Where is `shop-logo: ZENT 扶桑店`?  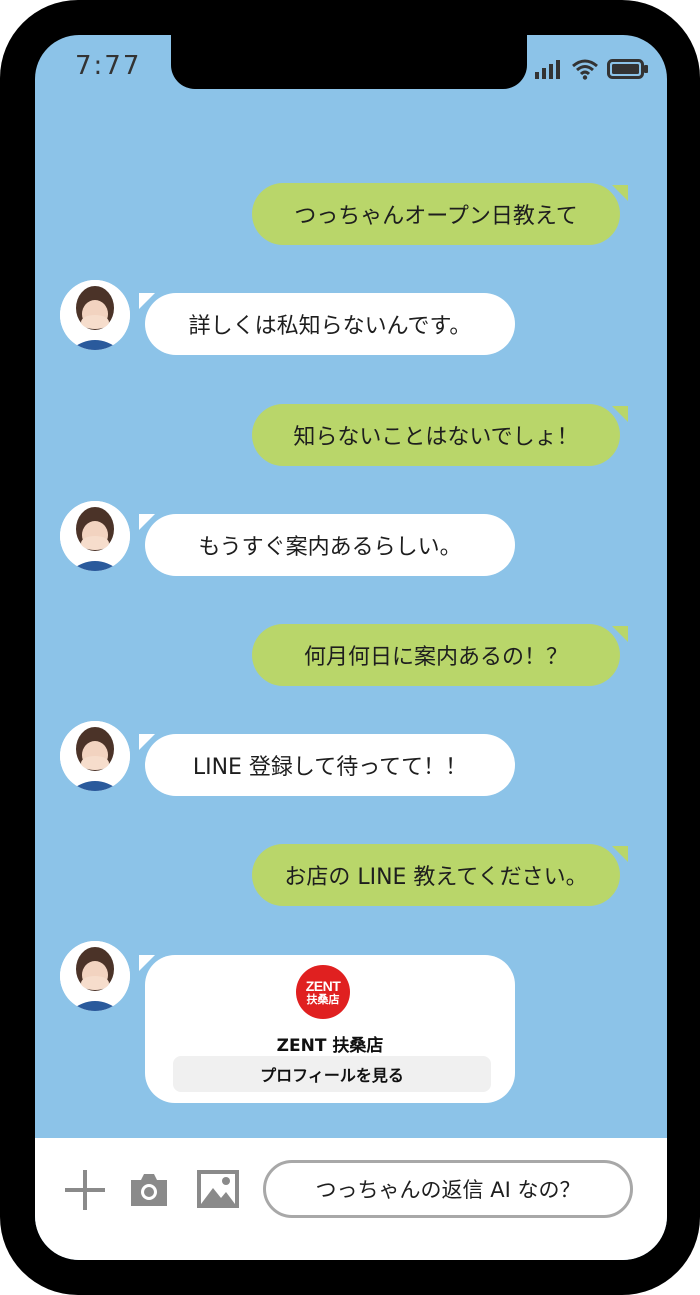
shop-logo: ZENT 扶桑店 is located at coordinates (323, 992).